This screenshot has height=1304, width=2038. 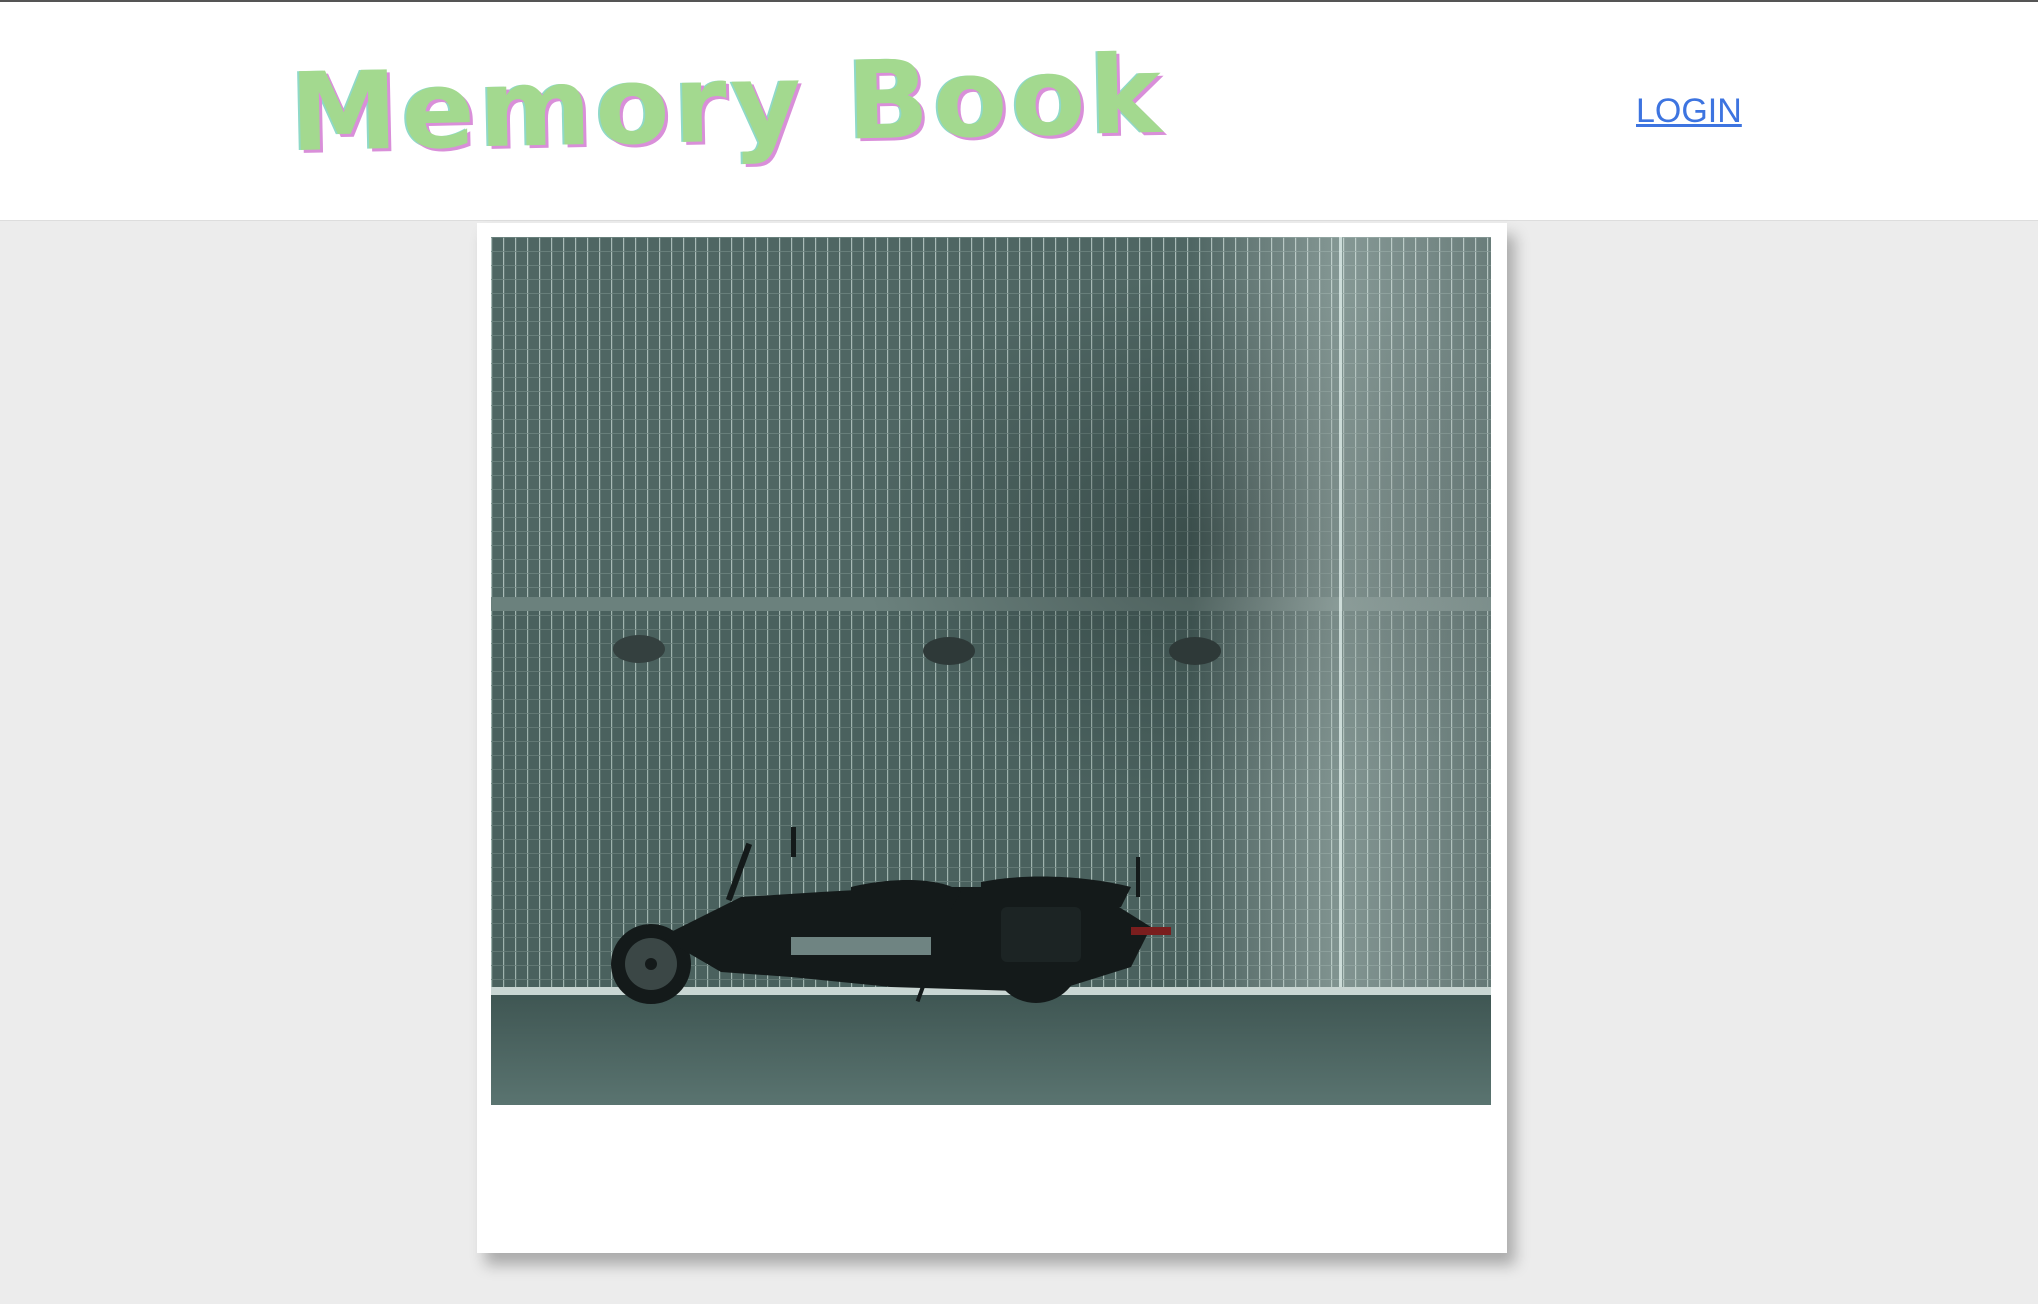 I want to click on login-link: LOGIN, so click(x=1689, y=111).